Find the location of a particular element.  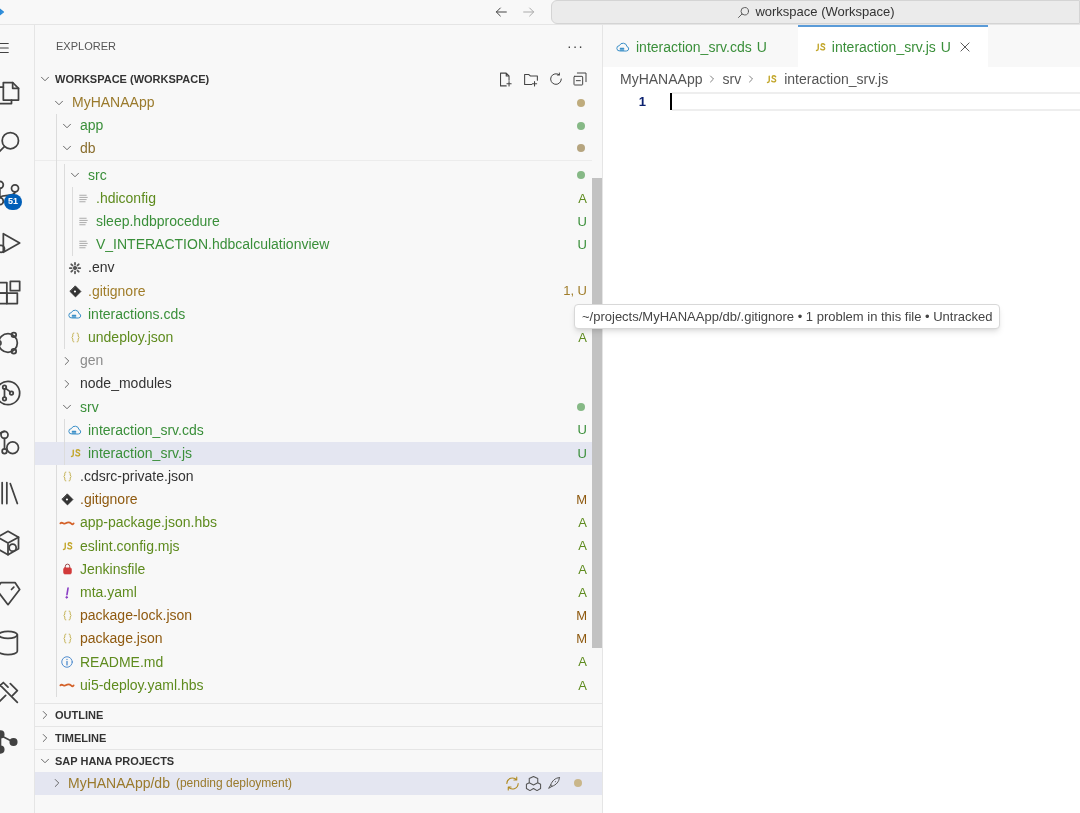

collapse-all-icon is located at coordinates (580, 79).